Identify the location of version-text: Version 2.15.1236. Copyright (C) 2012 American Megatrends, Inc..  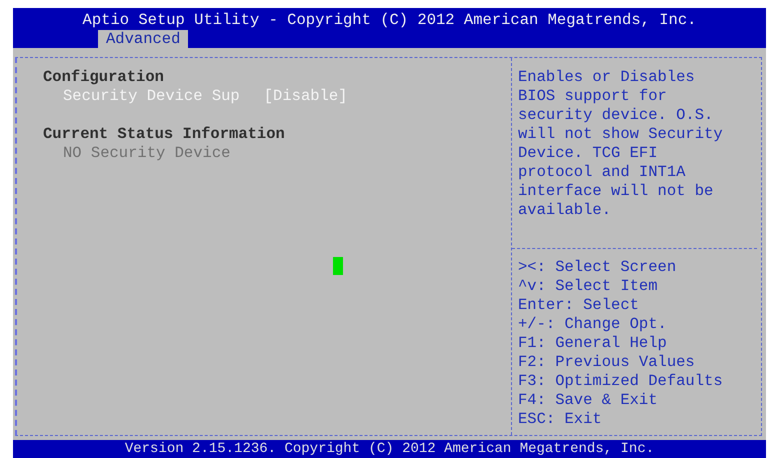
(390, 449).